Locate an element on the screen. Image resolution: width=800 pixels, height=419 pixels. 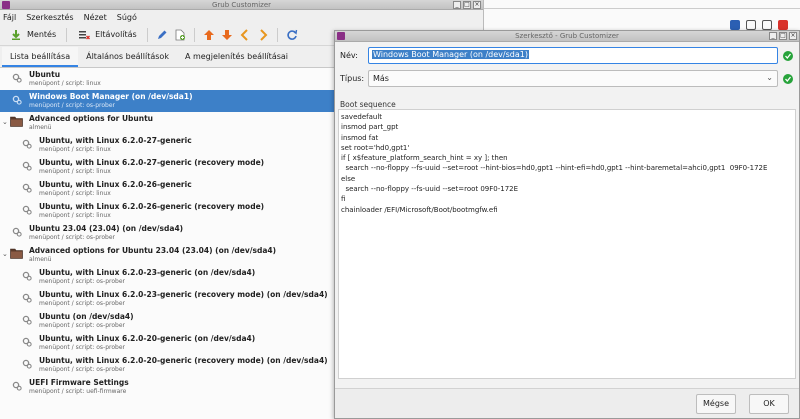
menu-view: Nézet is located at coordinates (95, 17).